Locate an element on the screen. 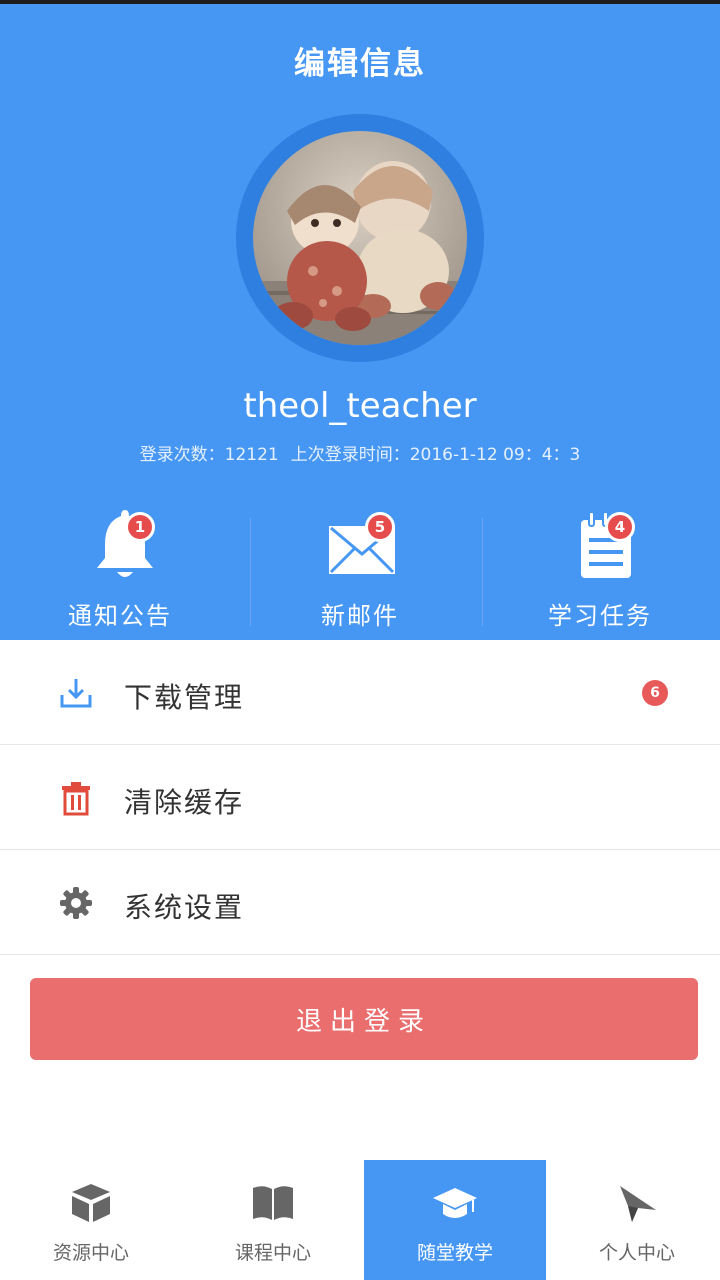 The height and width of the screenshot is (1280, 720). menu-item-label: 系统设置 is located at coordinates (184, 907).